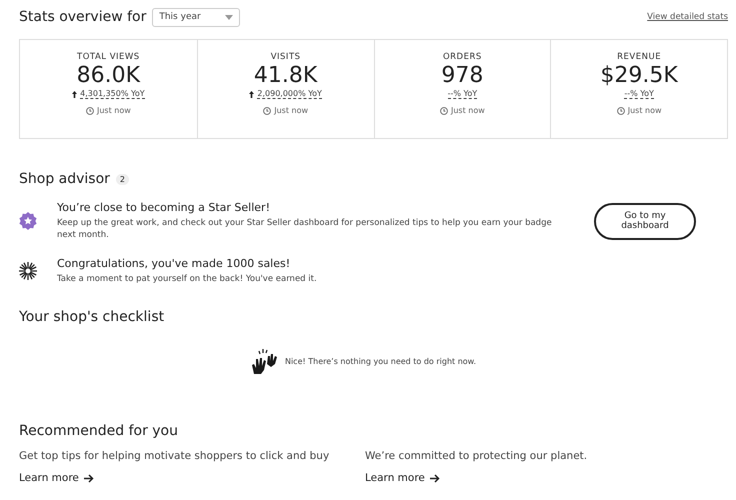  What do you see at coordinates (687, 17) in the screenshot?
I see `detailed-stats-link: View detailed stats` at bounding box center [687, 17].